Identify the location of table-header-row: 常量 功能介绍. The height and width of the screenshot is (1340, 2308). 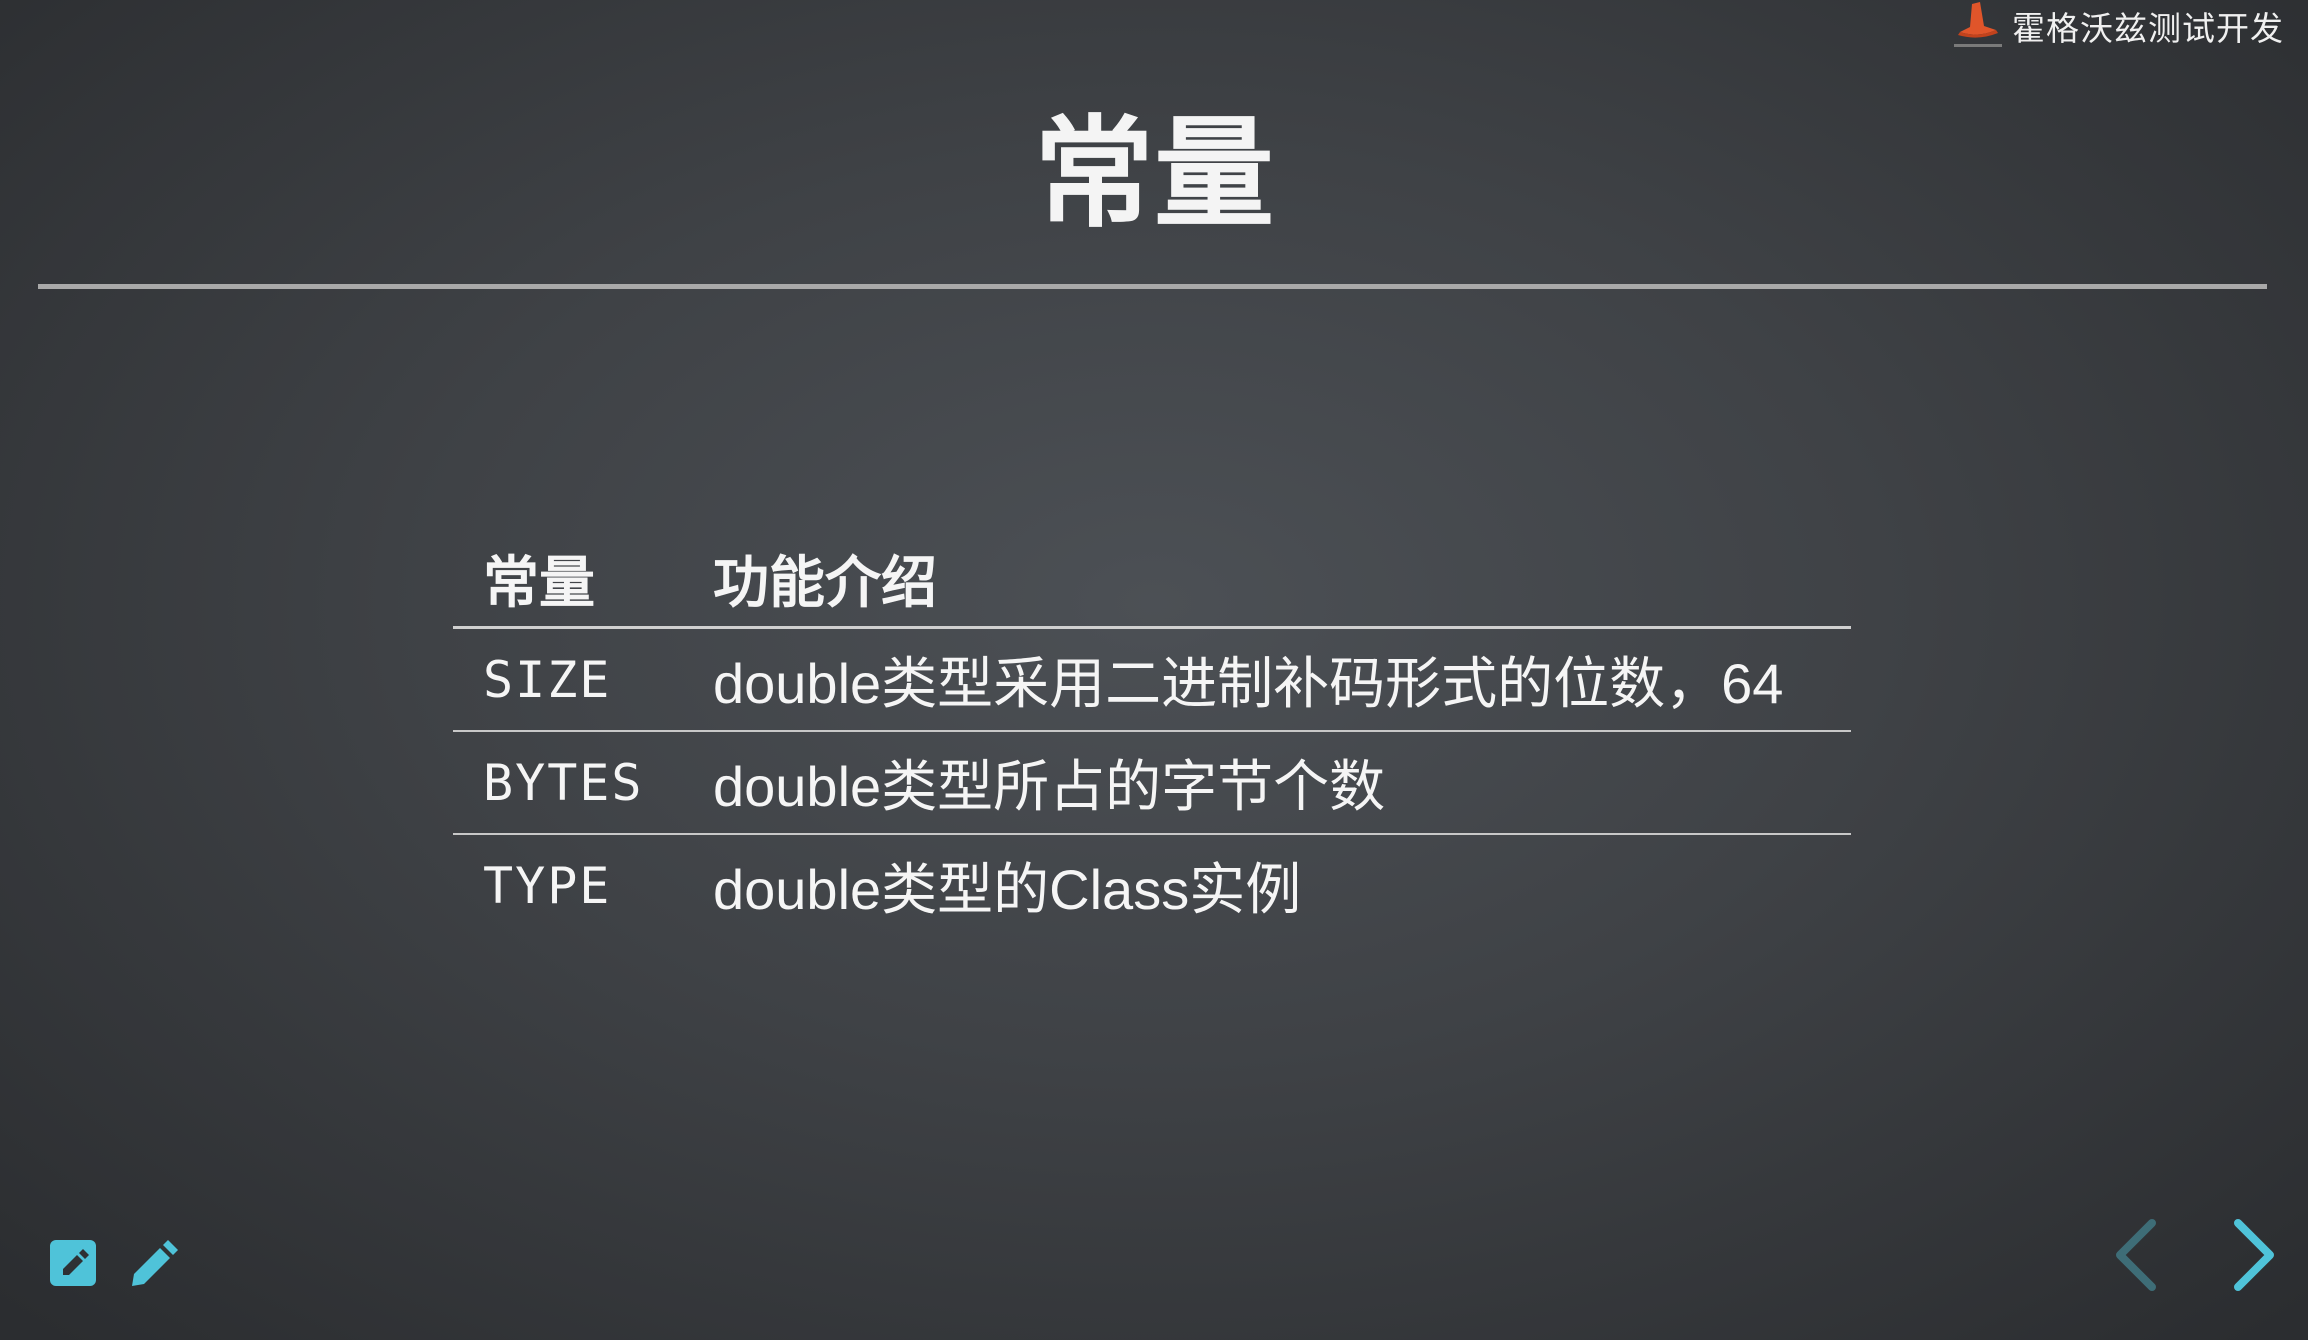
(1152, 579).